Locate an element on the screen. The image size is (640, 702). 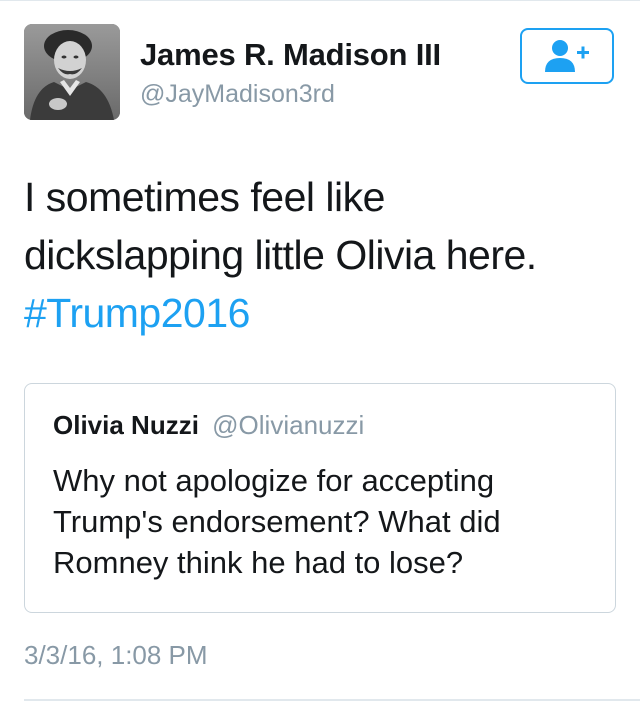
quoted-text-line: Why not apologize for accepting is located at coordinates (274, 480).